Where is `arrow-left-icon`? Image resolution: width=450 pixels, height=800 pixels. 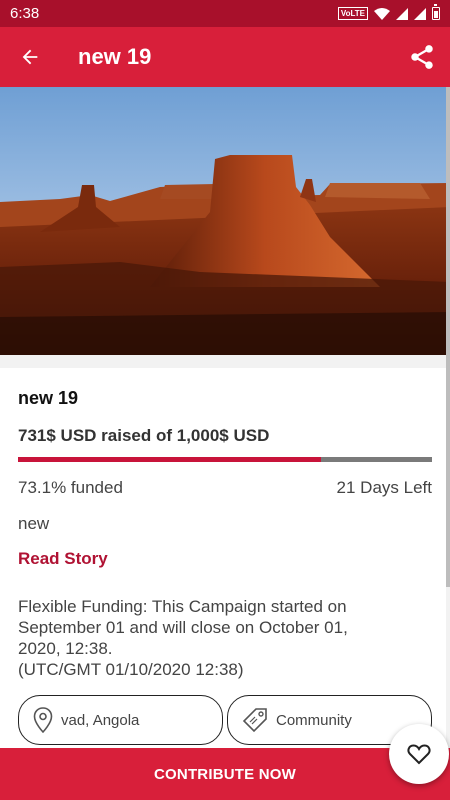 arrow-left-icon is located at coordinates (30, 57).